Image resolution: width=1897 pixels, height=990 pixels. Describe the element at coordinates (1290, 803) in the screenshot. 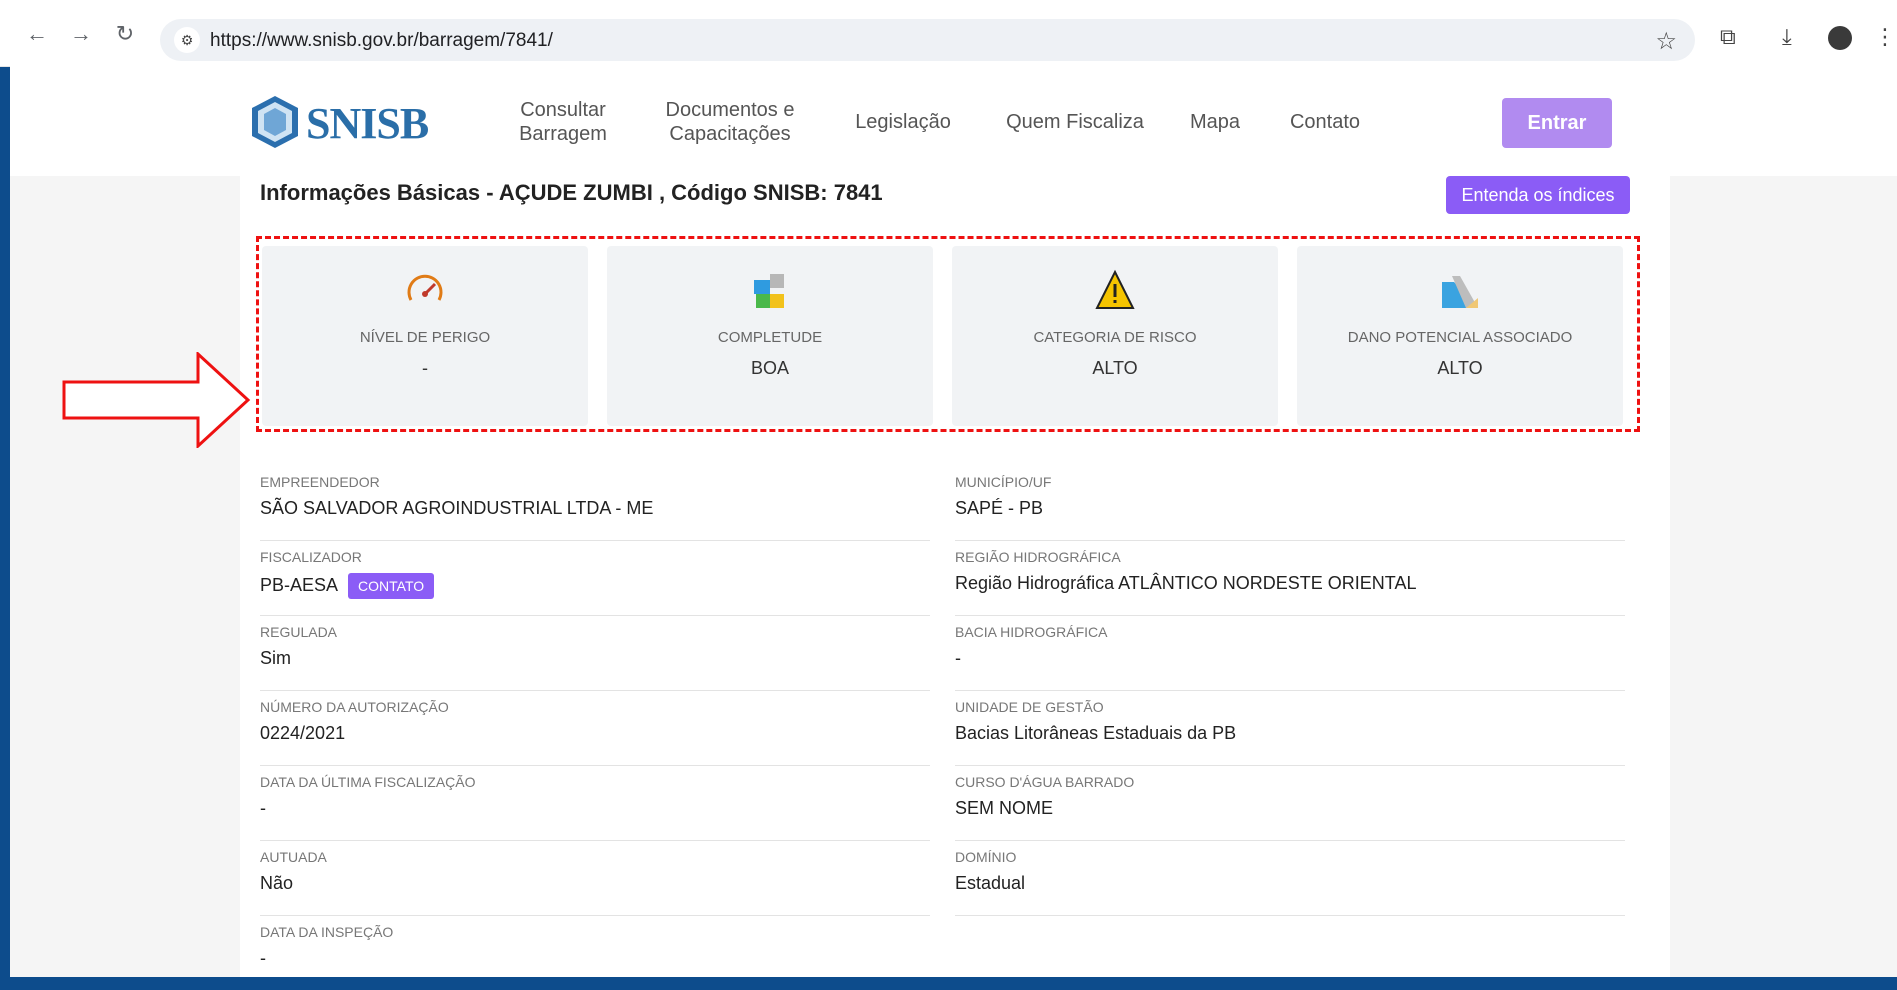

I see `field-curso-agua-barrado: CURSO D'ÁGUA BARRADO SEM NOME` at that location.